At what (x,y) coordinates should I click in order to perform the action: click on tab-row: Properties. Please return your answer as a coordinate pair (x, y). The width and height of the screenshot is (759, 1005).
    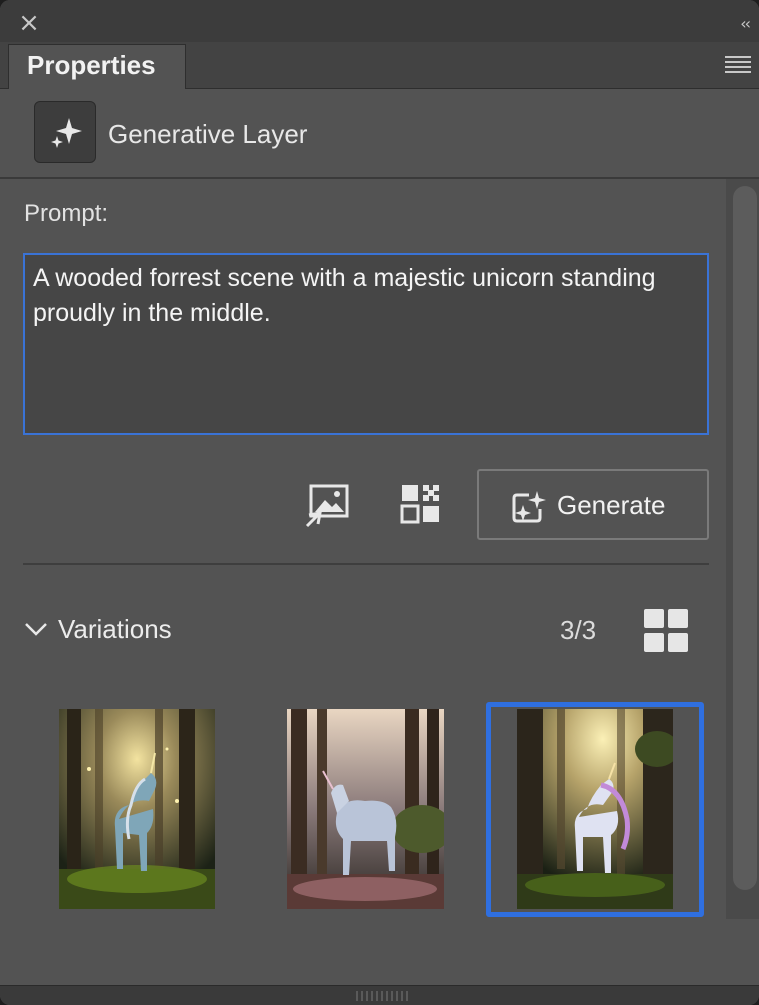
    Looking at the image, I should click on (379, 65).